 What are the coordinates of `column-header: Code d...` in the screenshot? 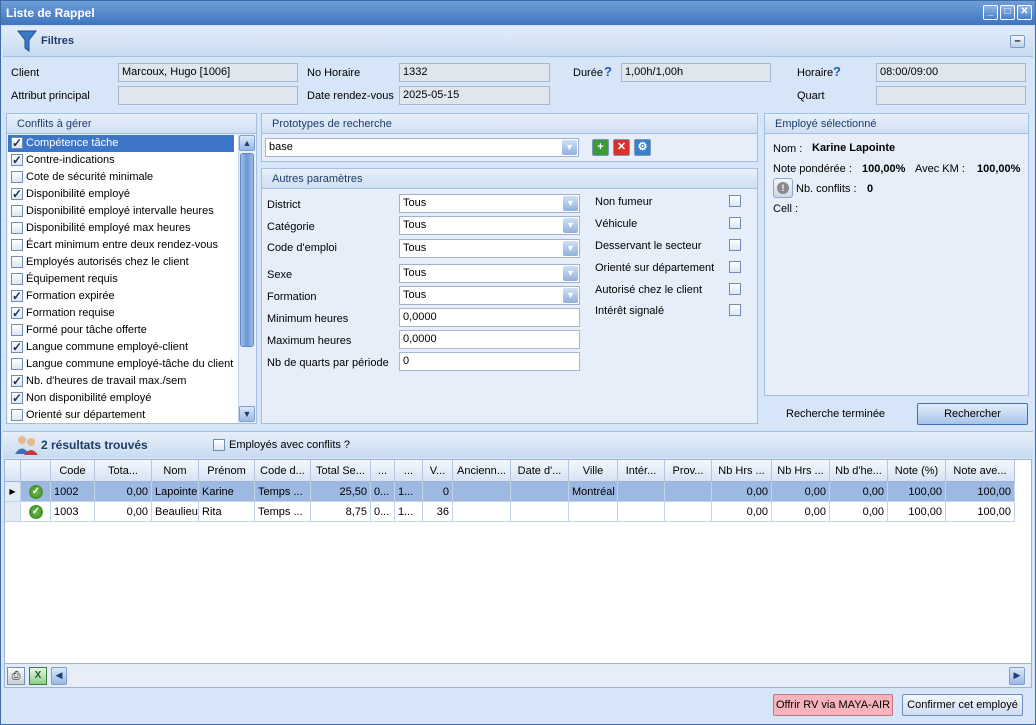 It's located at (283, 471).